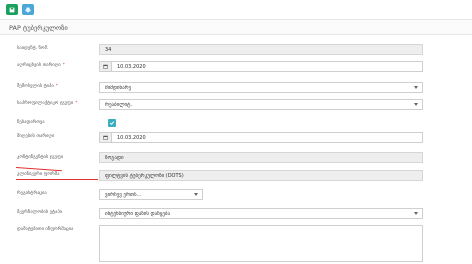 Image resolution: width=472 pixels, height=264 pixels. What do you see at coordinates (32, 193) in the screenshot?
I see `field-label-registration: რეგისტრაცია` at bounding box center [32, 193].